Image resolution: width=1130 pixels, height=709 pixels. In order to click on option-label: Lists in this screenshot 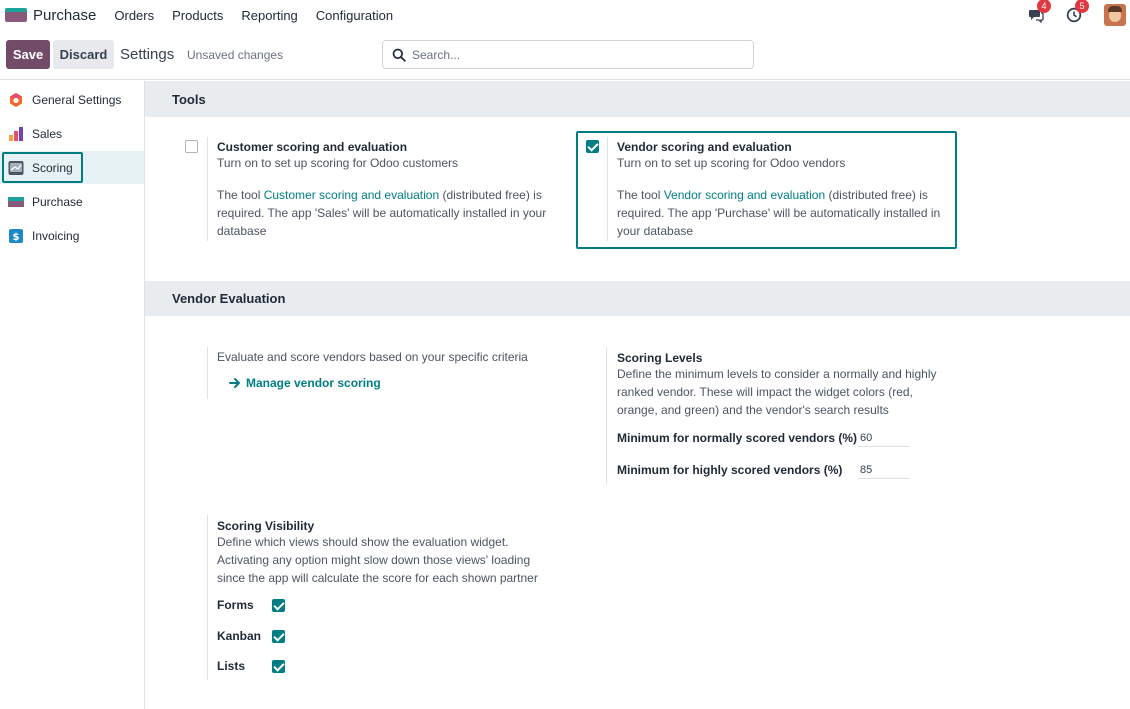, I will do `click(231, 666)`.